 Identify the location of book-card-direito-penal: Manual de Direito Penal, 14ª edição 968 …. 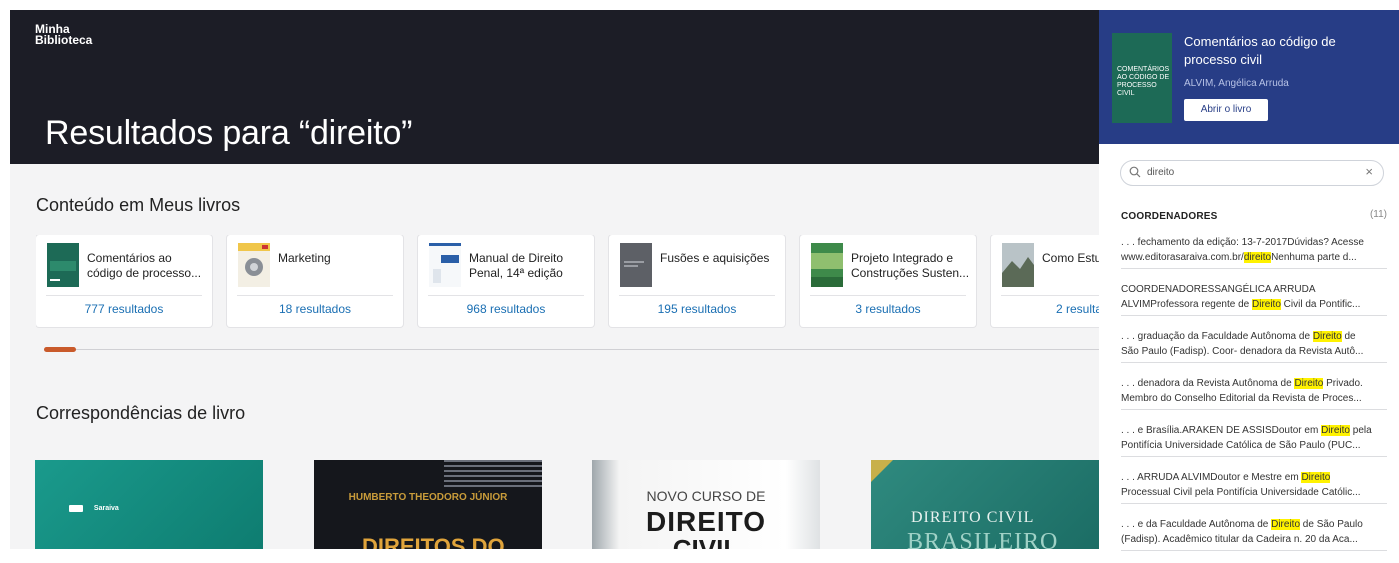
(506, 281).